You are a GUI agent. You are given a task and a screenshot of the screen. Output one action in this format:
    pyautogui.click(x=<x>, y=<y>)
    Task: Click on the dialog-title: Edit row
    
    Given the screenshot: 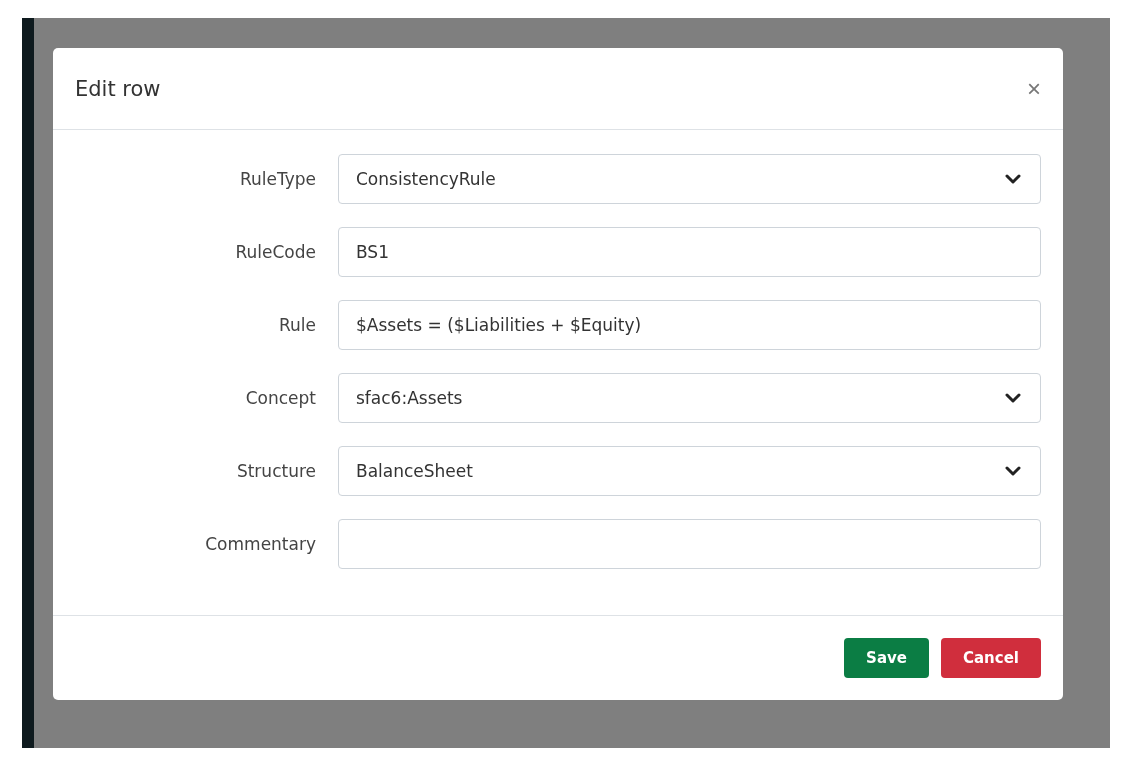 What is the action you would take?
    pyautogui.click(x=118, y=88)
    